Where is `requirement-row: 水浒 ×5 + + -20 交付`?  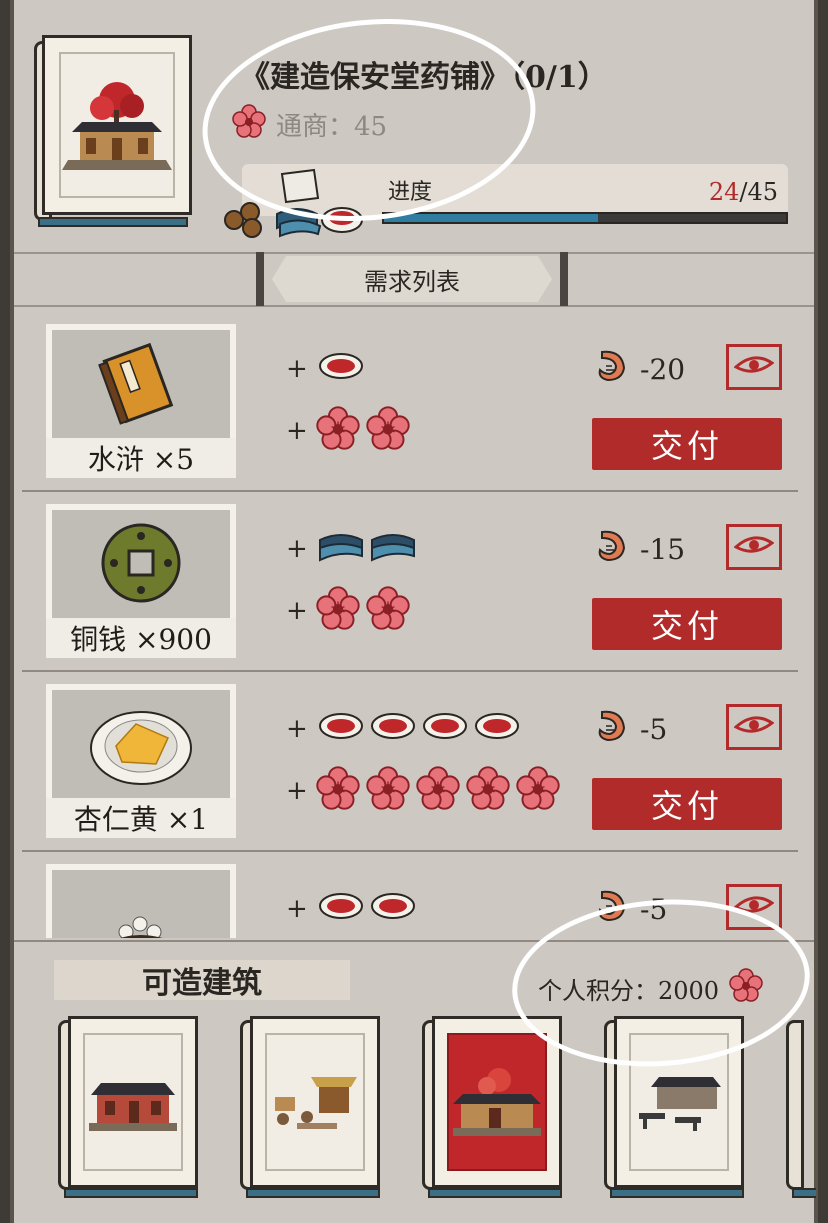
requirement-row: 水浒 ×5 + + -20 交付 is located at coordinates (410, 402).